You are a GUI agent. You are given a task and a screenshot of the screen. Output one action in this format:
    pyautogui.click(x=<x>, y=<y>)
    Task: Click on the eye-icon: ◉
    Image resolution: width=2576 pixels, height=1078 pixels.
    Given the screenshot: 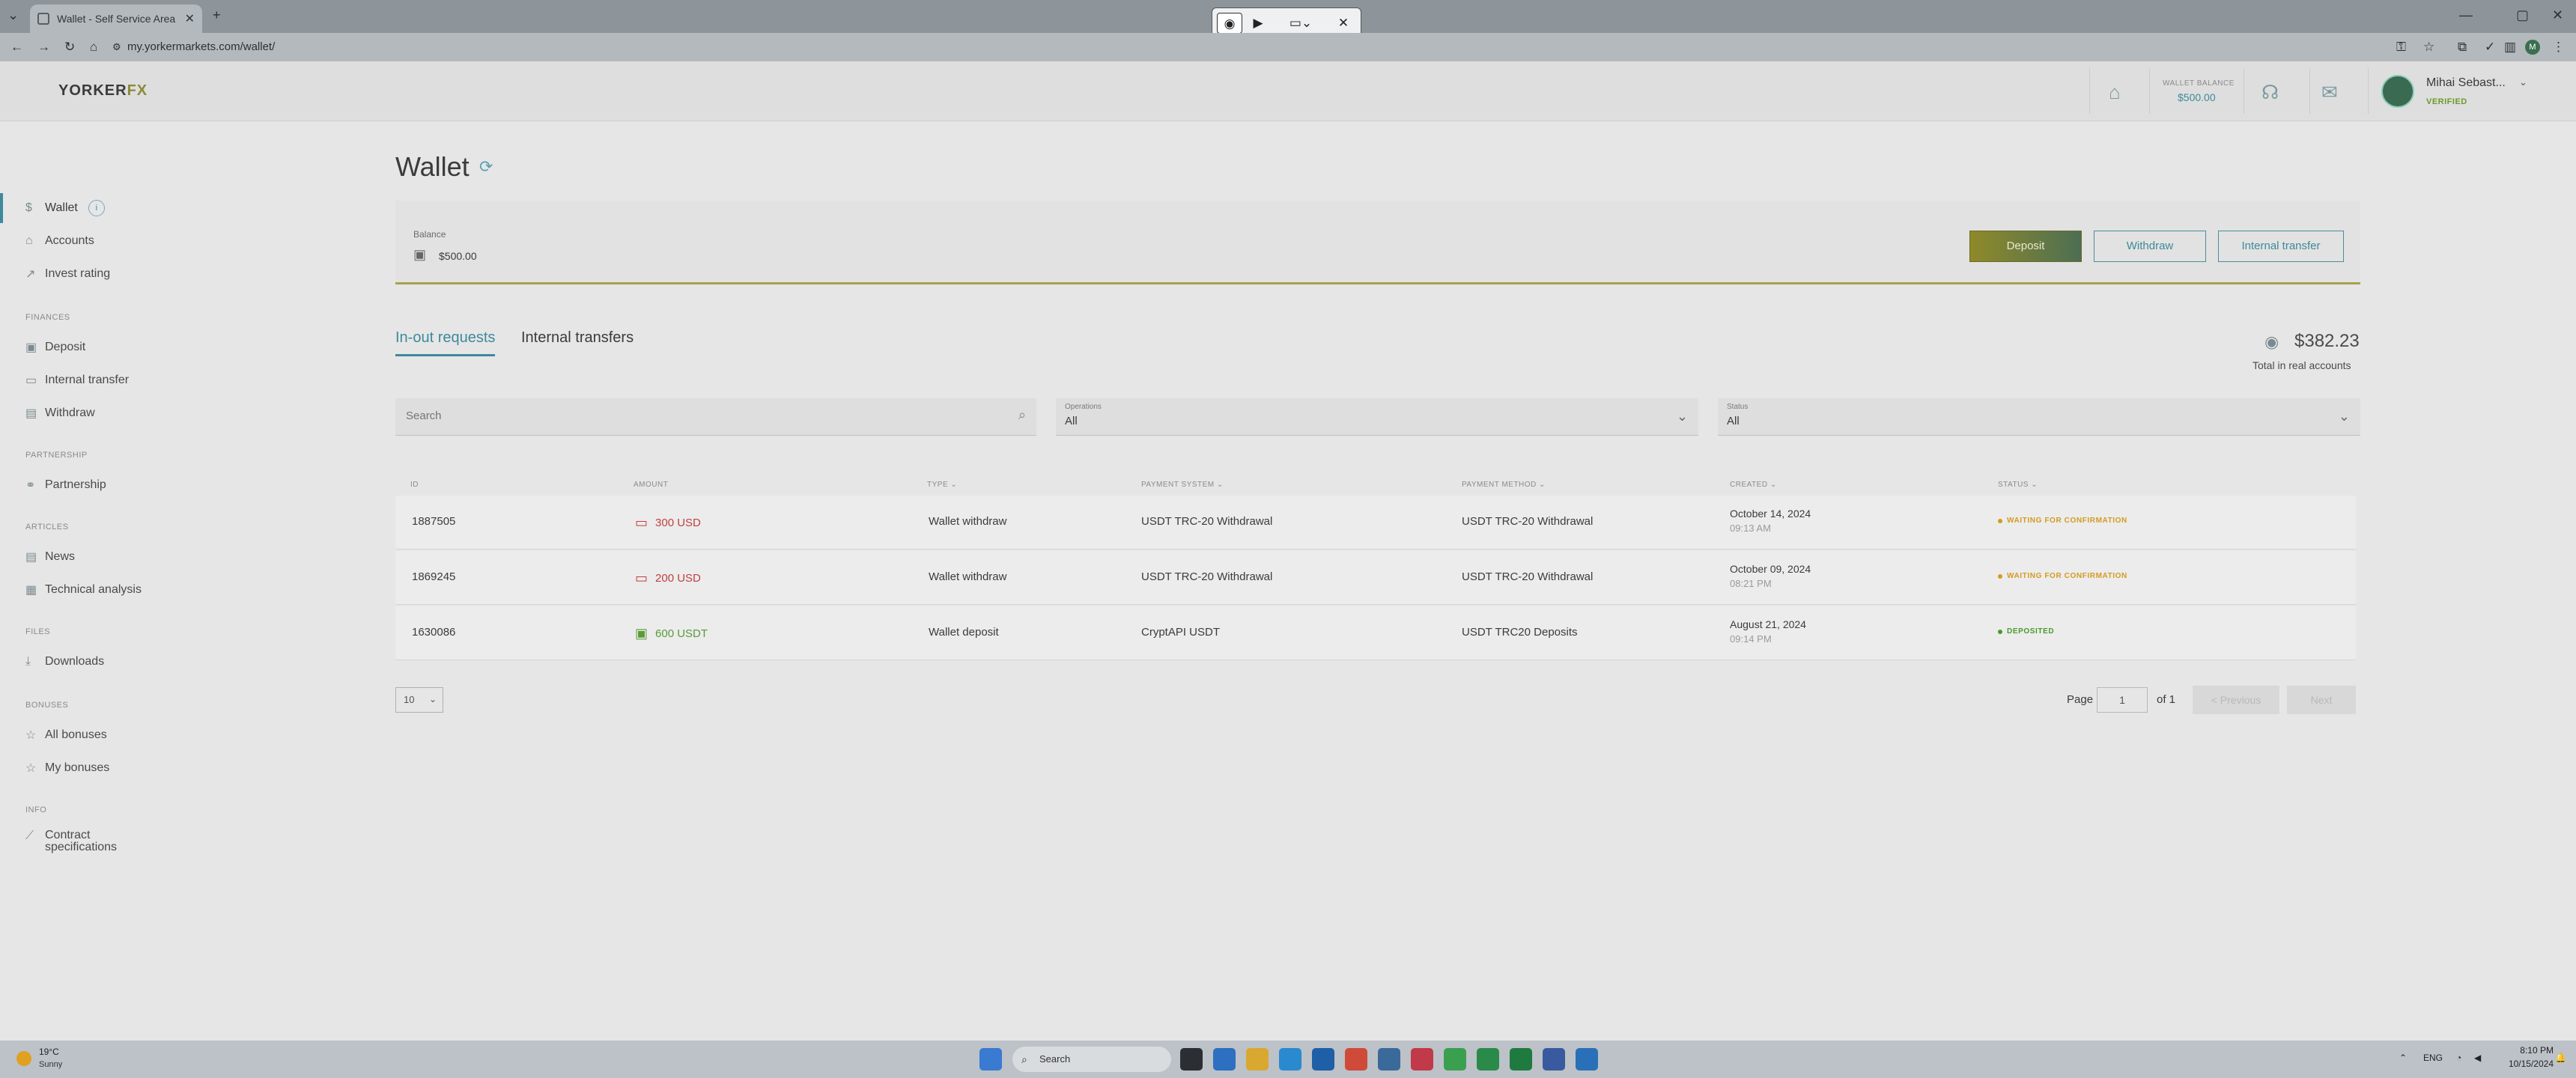 What is the action you would take?
    pyautogui.click(x=2271, y=342)
    